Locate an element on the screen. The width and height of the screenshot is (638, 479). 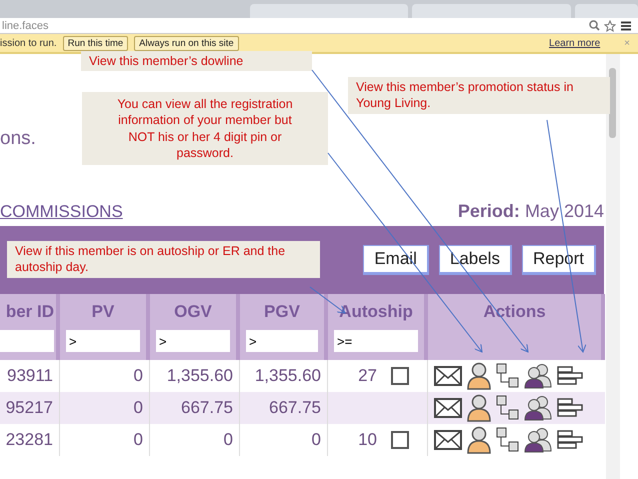
star-icon is located at coordinates (610, 26).